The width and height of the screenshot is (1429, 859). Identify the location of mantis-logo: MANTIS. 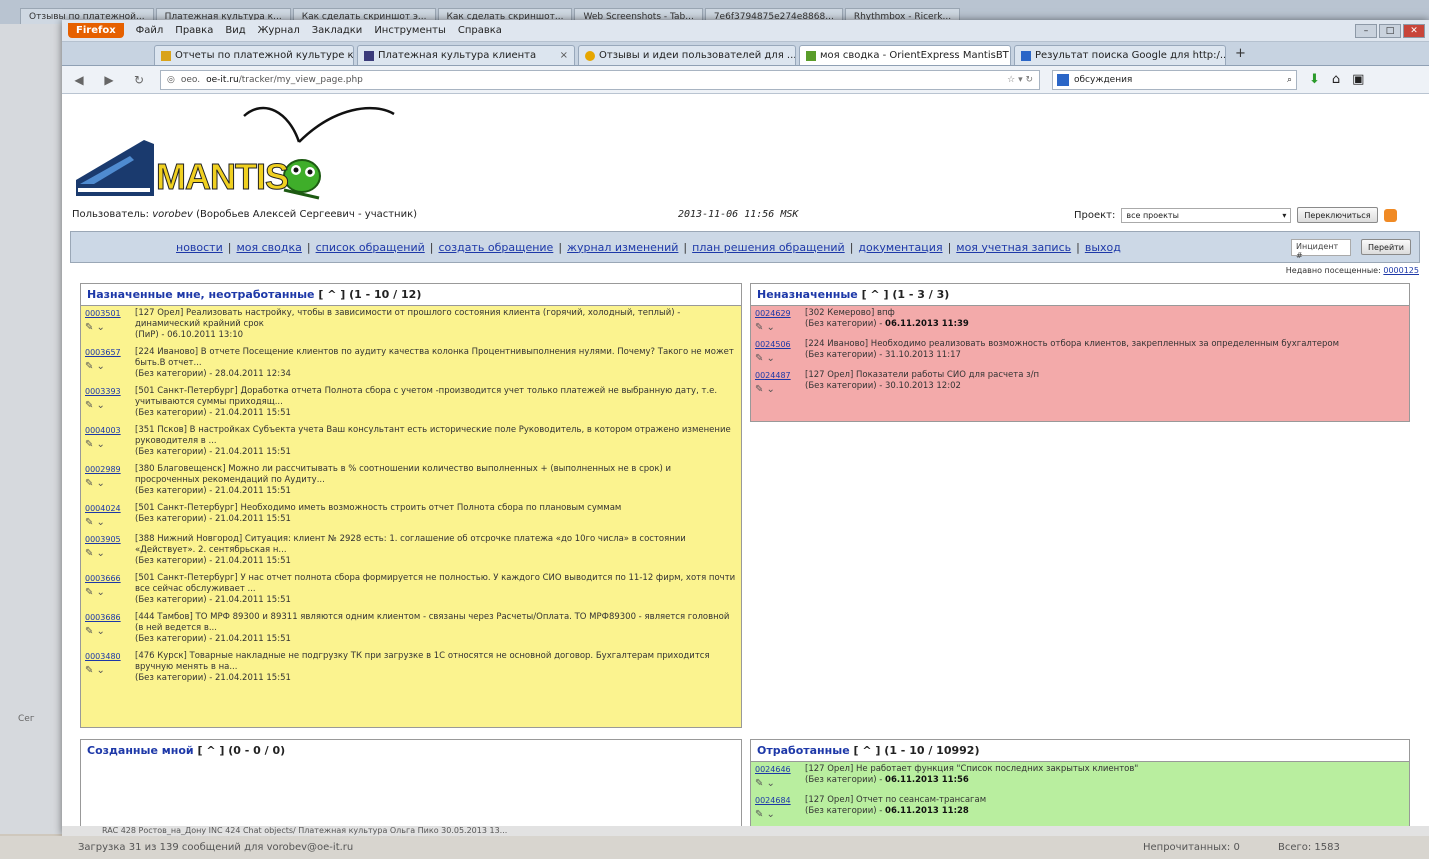
(239, 154).